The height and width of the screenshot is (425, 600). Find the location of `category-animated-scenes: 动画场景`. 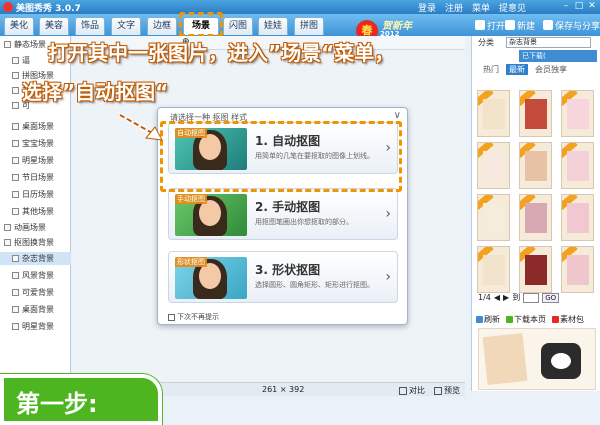

category-animated-scenes: 动画场景 is located at coordinates (35, 227).